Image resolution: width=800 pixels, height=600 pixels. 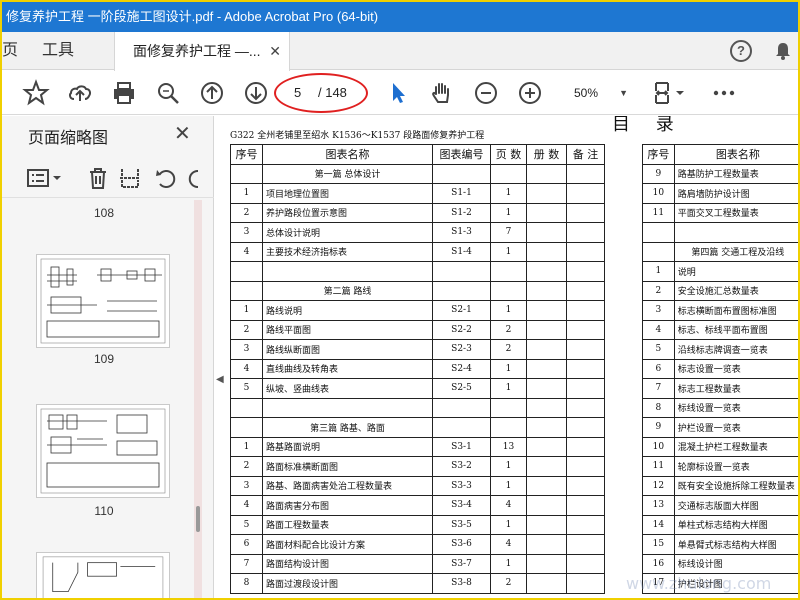 What do you see at coordinates (347, 368) in the screenshot?
I see `item-name-cell: 直线曲线及转角表` at bounding box center [347, 368].